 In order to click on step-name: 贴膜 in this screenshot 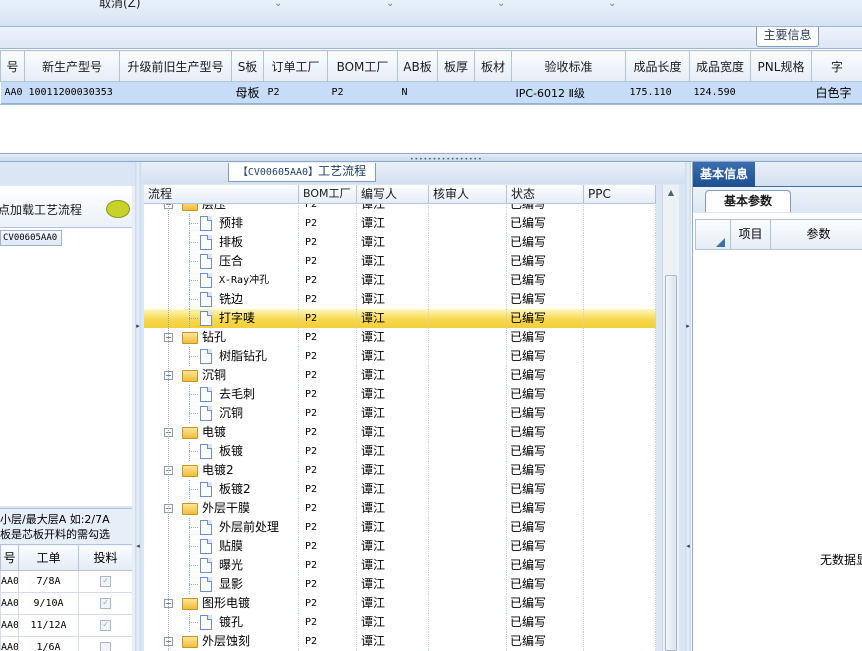, I will do `click(231, 546)`.